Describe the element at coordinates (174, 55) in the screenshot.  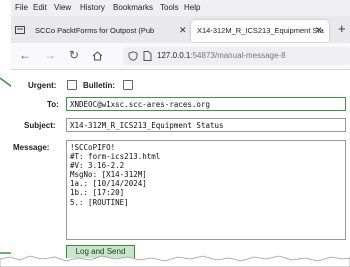
I see `url-host: 127.0.0.1` at that location.